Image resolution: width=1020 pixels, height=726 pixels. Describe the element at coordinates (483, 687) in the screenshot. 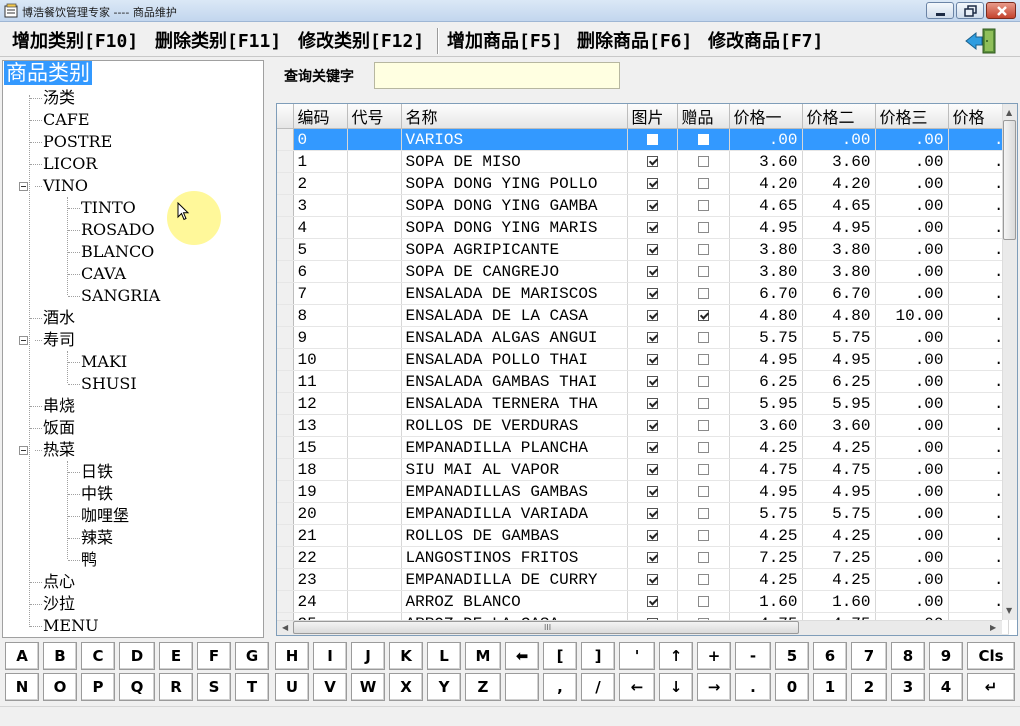

I see `key-row2-12: Z` at that location.